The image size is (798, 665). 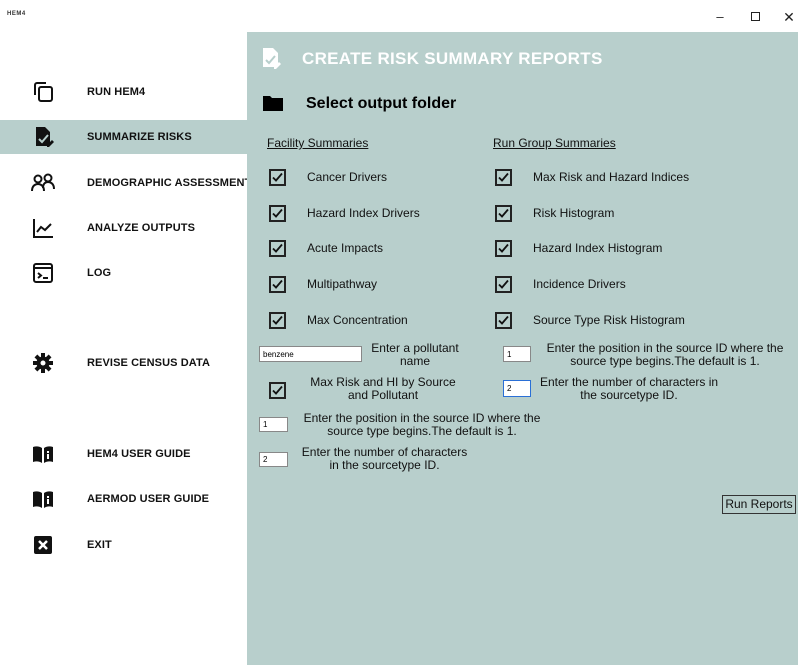 I want to click on facility-summaries-heading: Facility Summaries, so click(x=318, y=143).